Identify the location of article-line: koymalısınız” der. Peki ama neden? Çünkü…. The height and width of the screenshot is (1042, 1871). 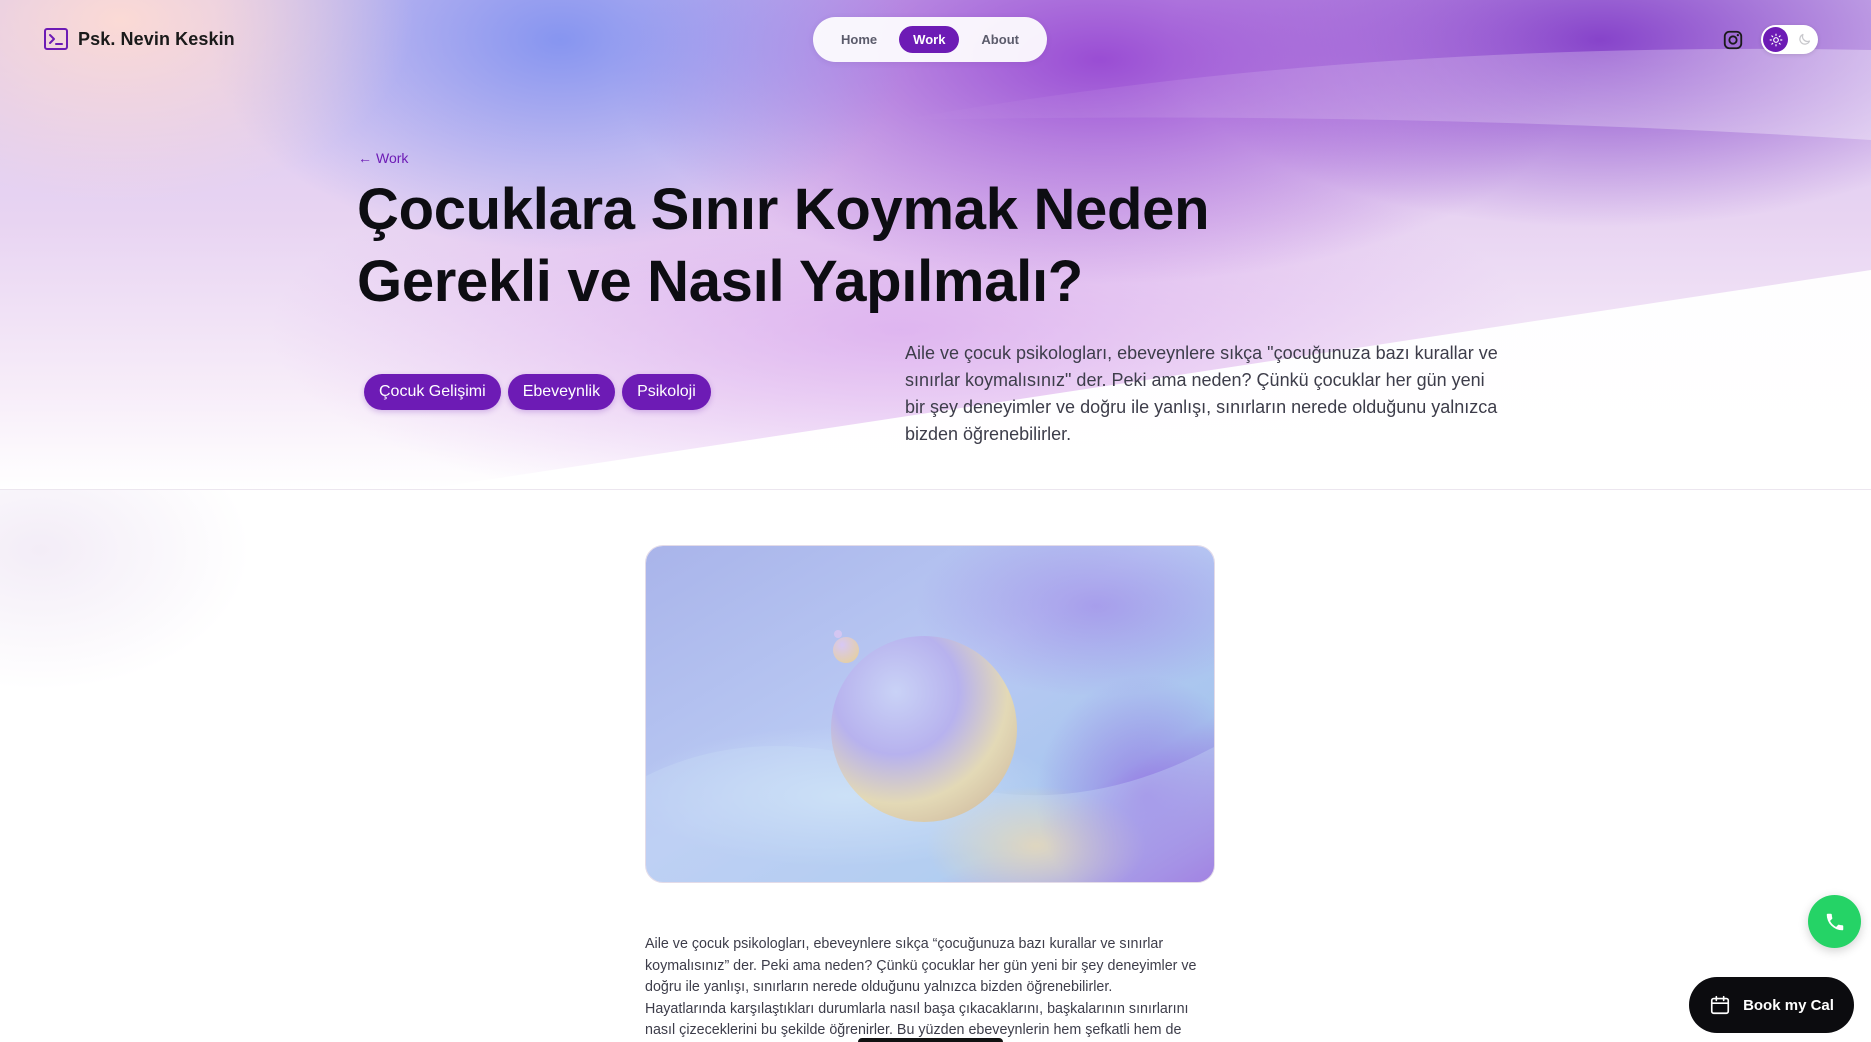
(921, 965).